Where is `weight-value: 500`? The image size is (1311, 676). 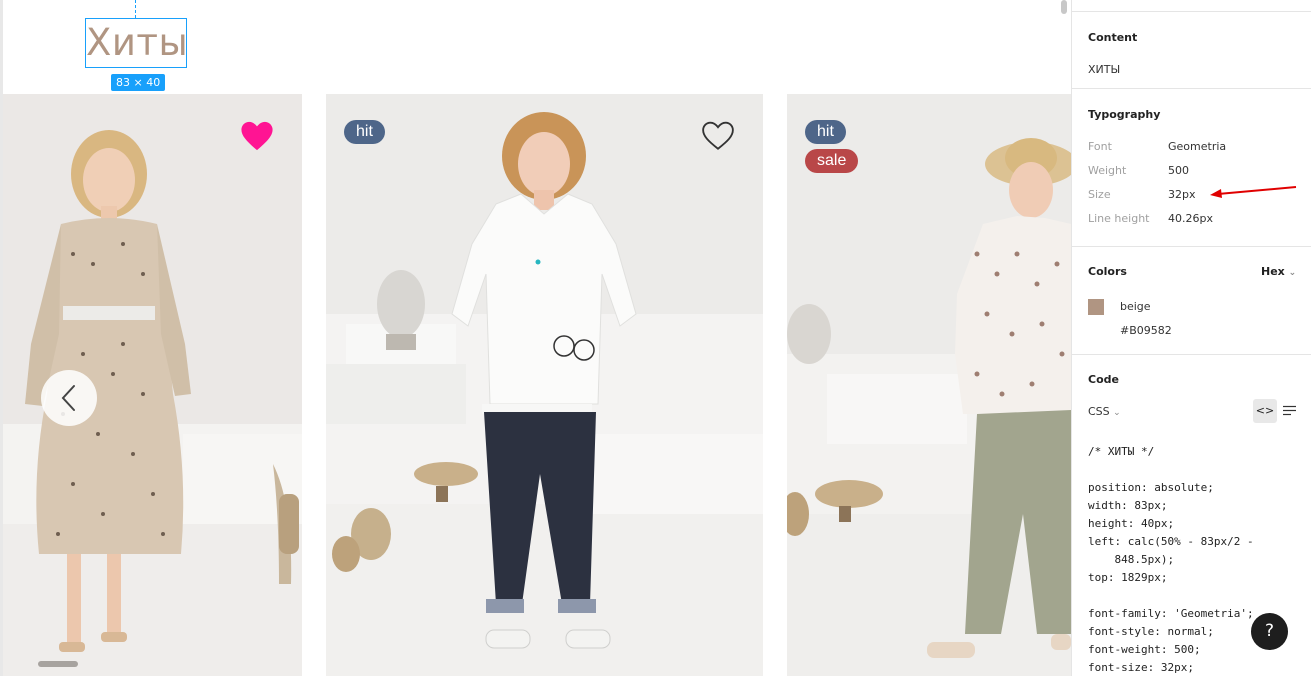 weight-value: 500 is located at coordinates (1178, 170).